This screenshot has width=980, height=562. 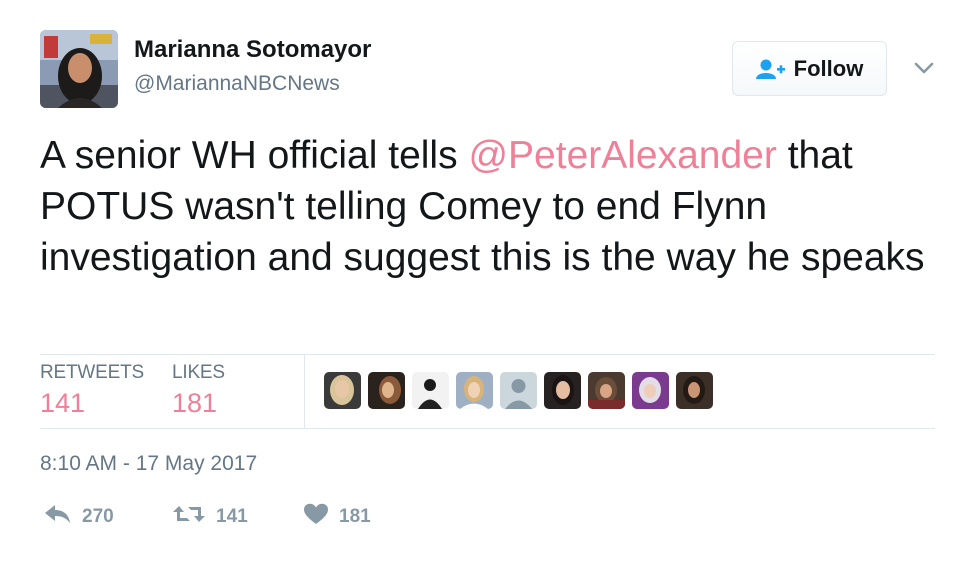 I want to click on default-avatar-icon, so click(x=518, y=390).